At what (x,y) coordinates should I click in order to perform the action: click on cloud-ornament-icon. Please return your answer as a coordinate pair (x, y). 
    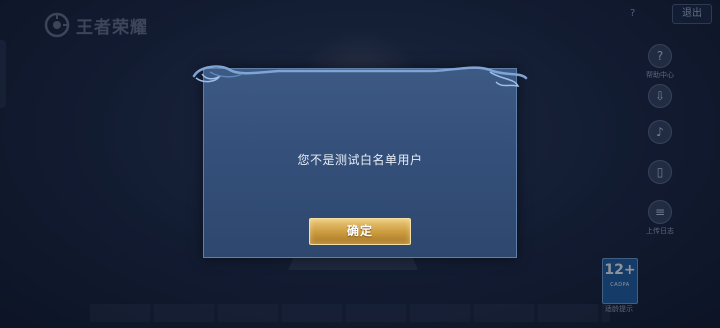
    Looking at the image, I should click on (360, 76).